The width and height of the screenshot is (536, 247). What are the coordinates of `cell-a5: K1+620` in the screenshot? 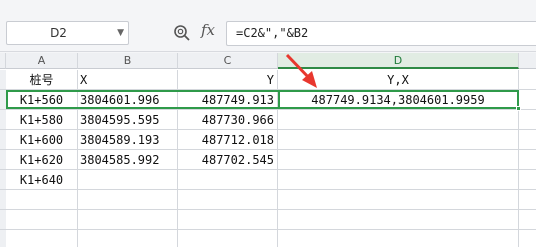 It's located at (42, 160).